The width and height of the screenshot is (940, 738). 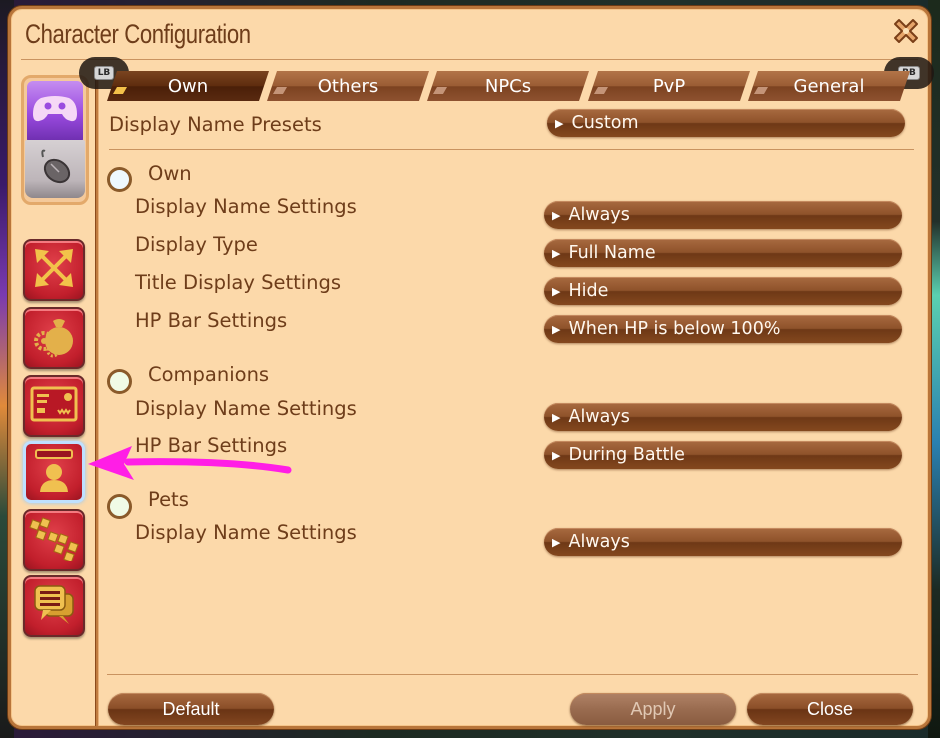 I want to click on pets-display-name-settings-dropdown: ▶ Always, so click(x=723, y=542).